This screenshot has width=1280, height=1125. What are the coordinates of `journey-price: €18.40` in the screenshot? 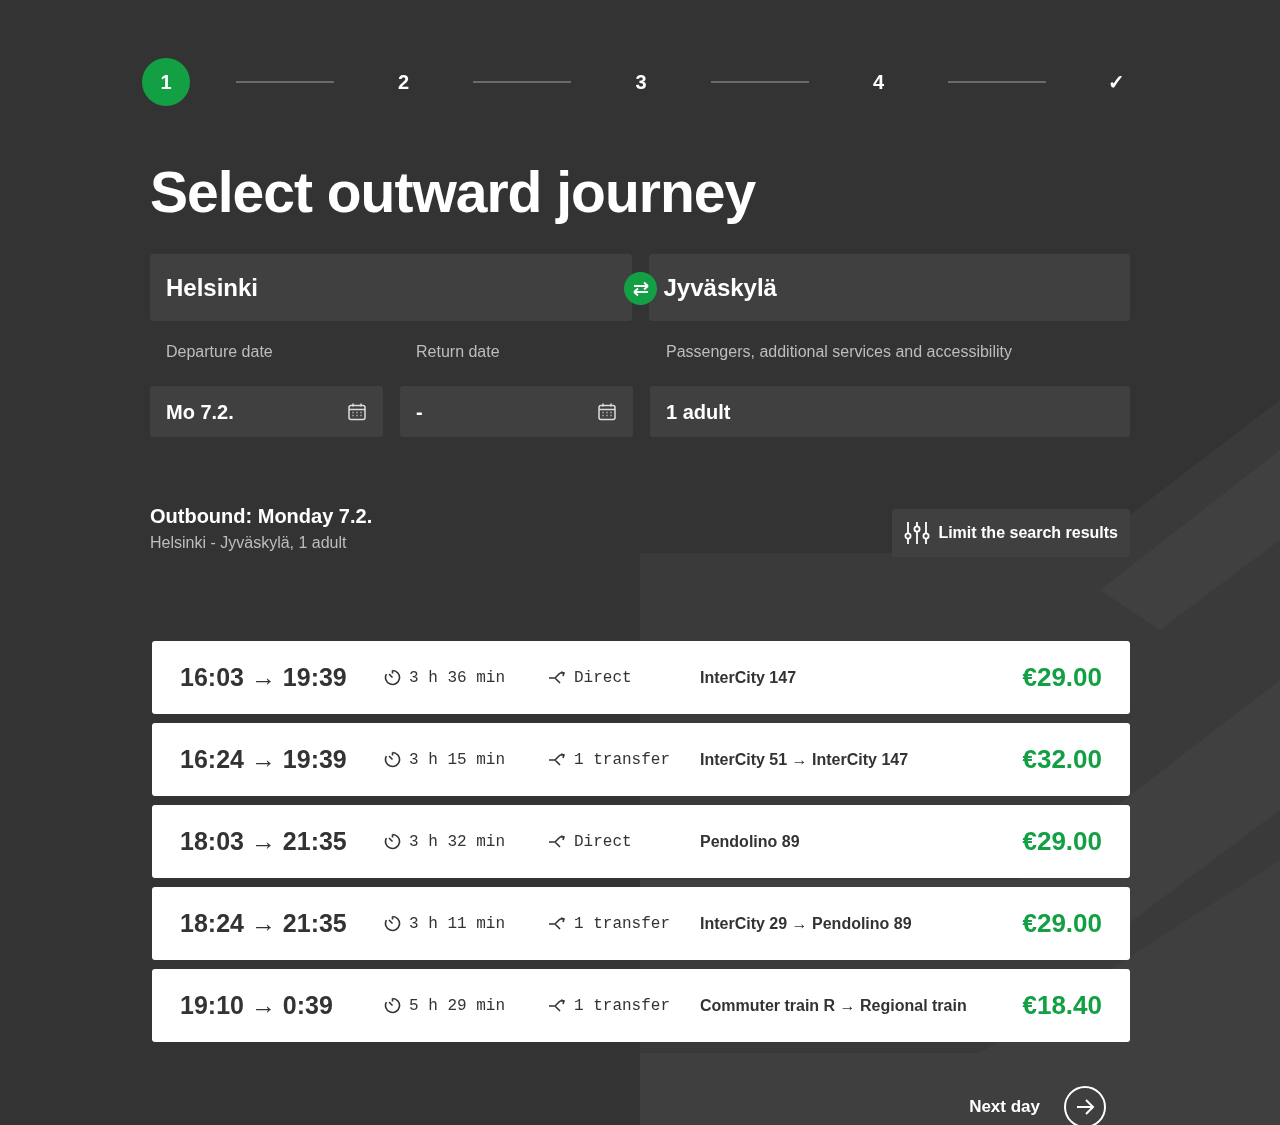 It's located at (1062, 1005).